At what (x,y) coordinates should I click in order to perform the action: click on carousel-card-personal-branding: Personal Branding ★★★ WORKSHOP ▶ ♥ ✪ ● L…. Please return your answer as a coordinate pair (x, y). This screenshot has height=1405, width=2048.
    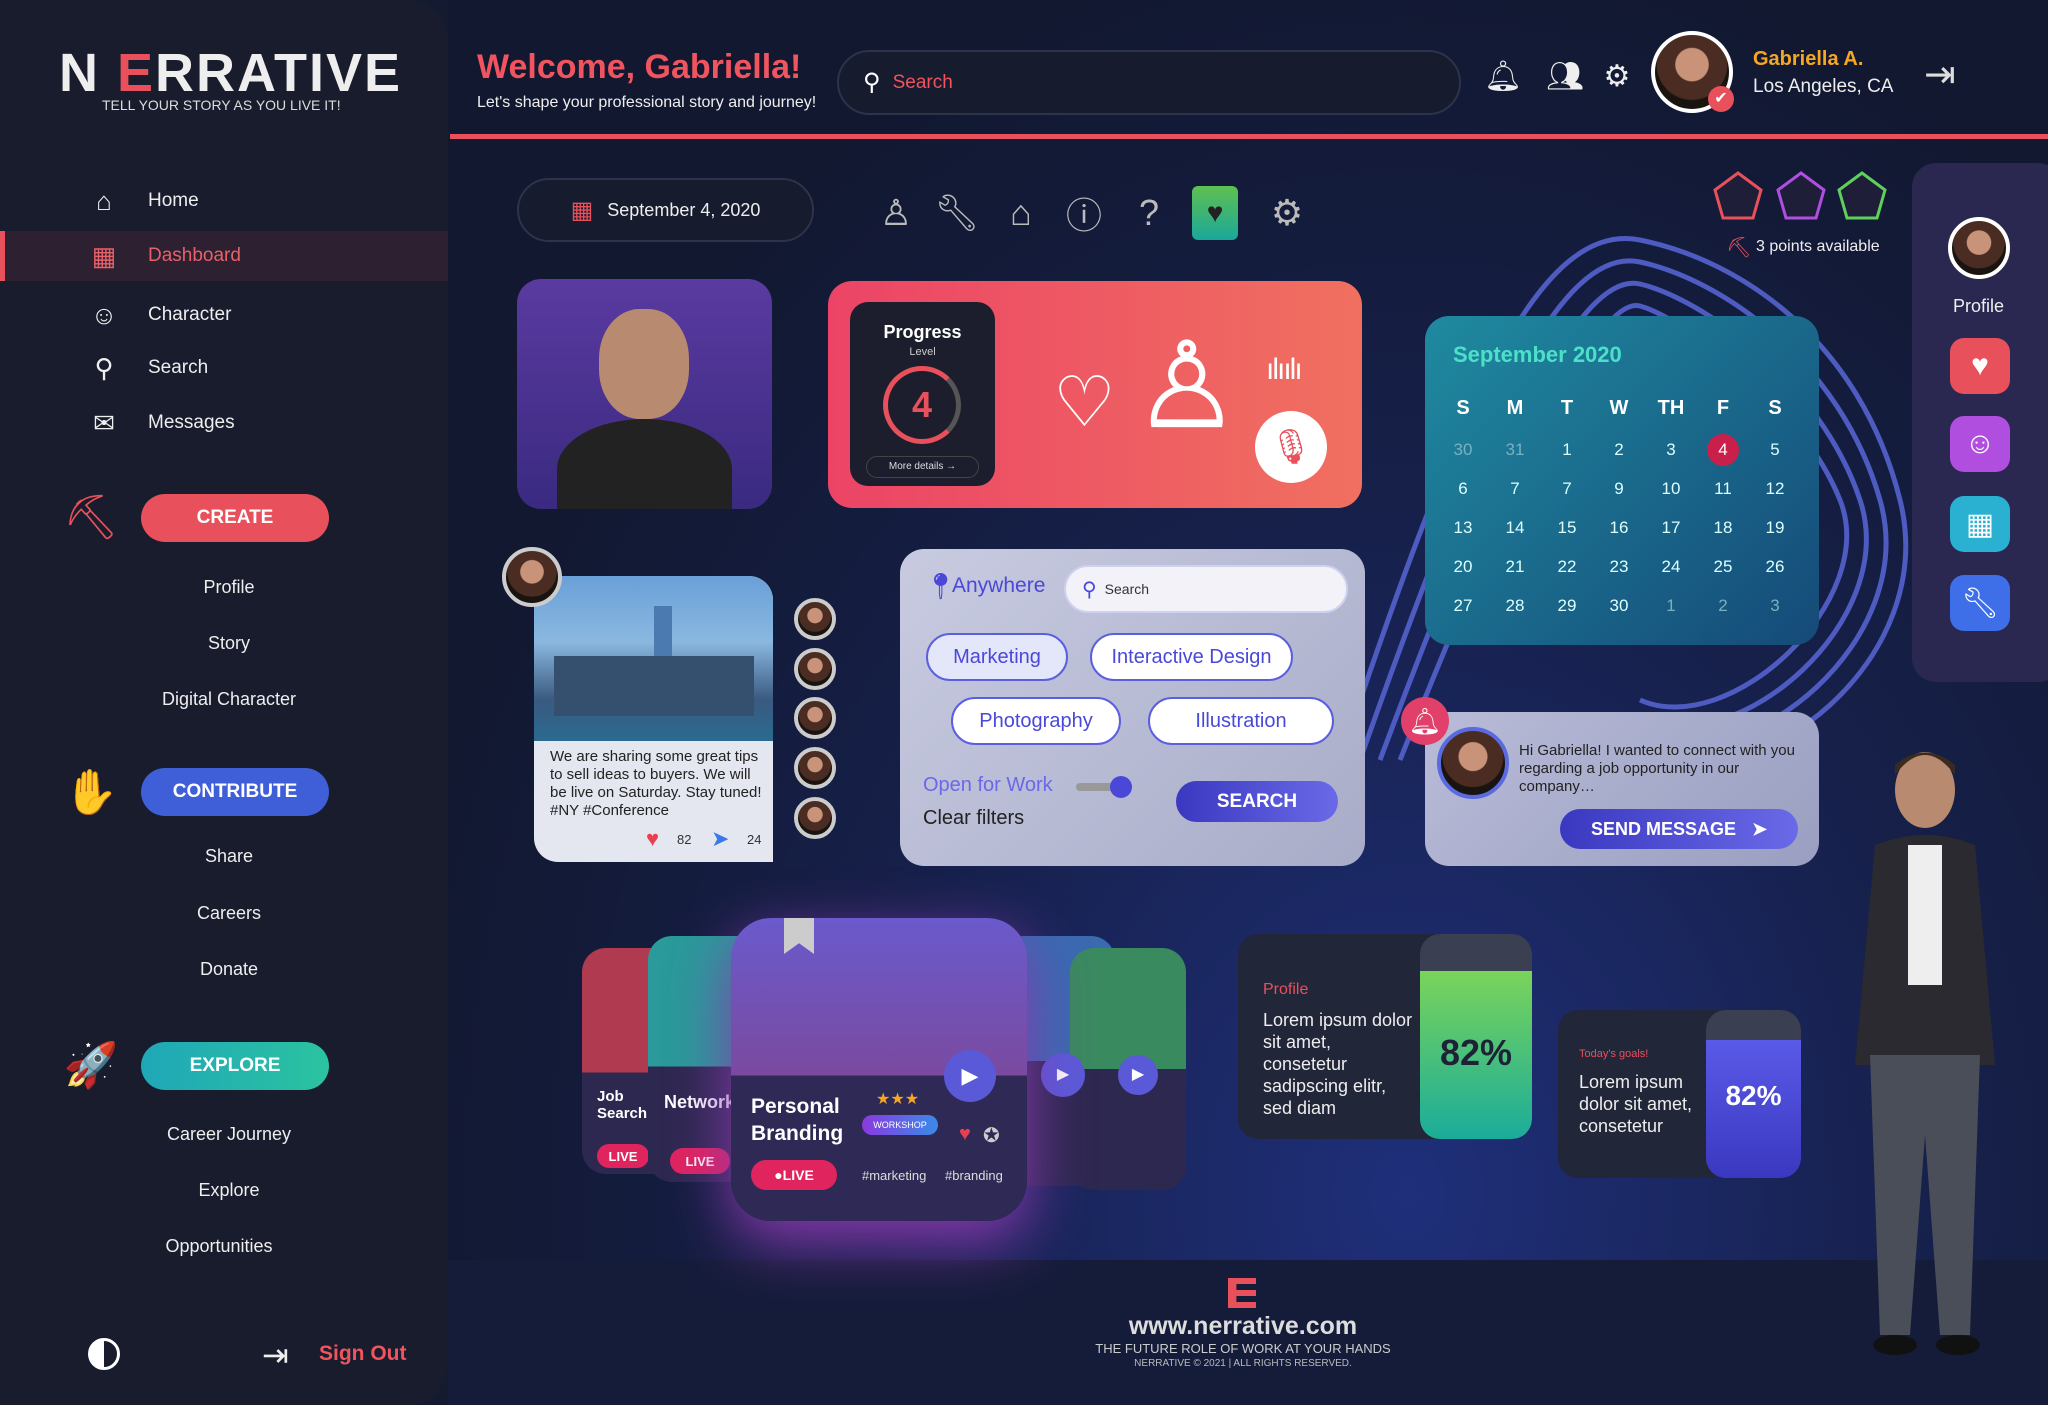
    Looking at the image, I should click on (879, 1069).